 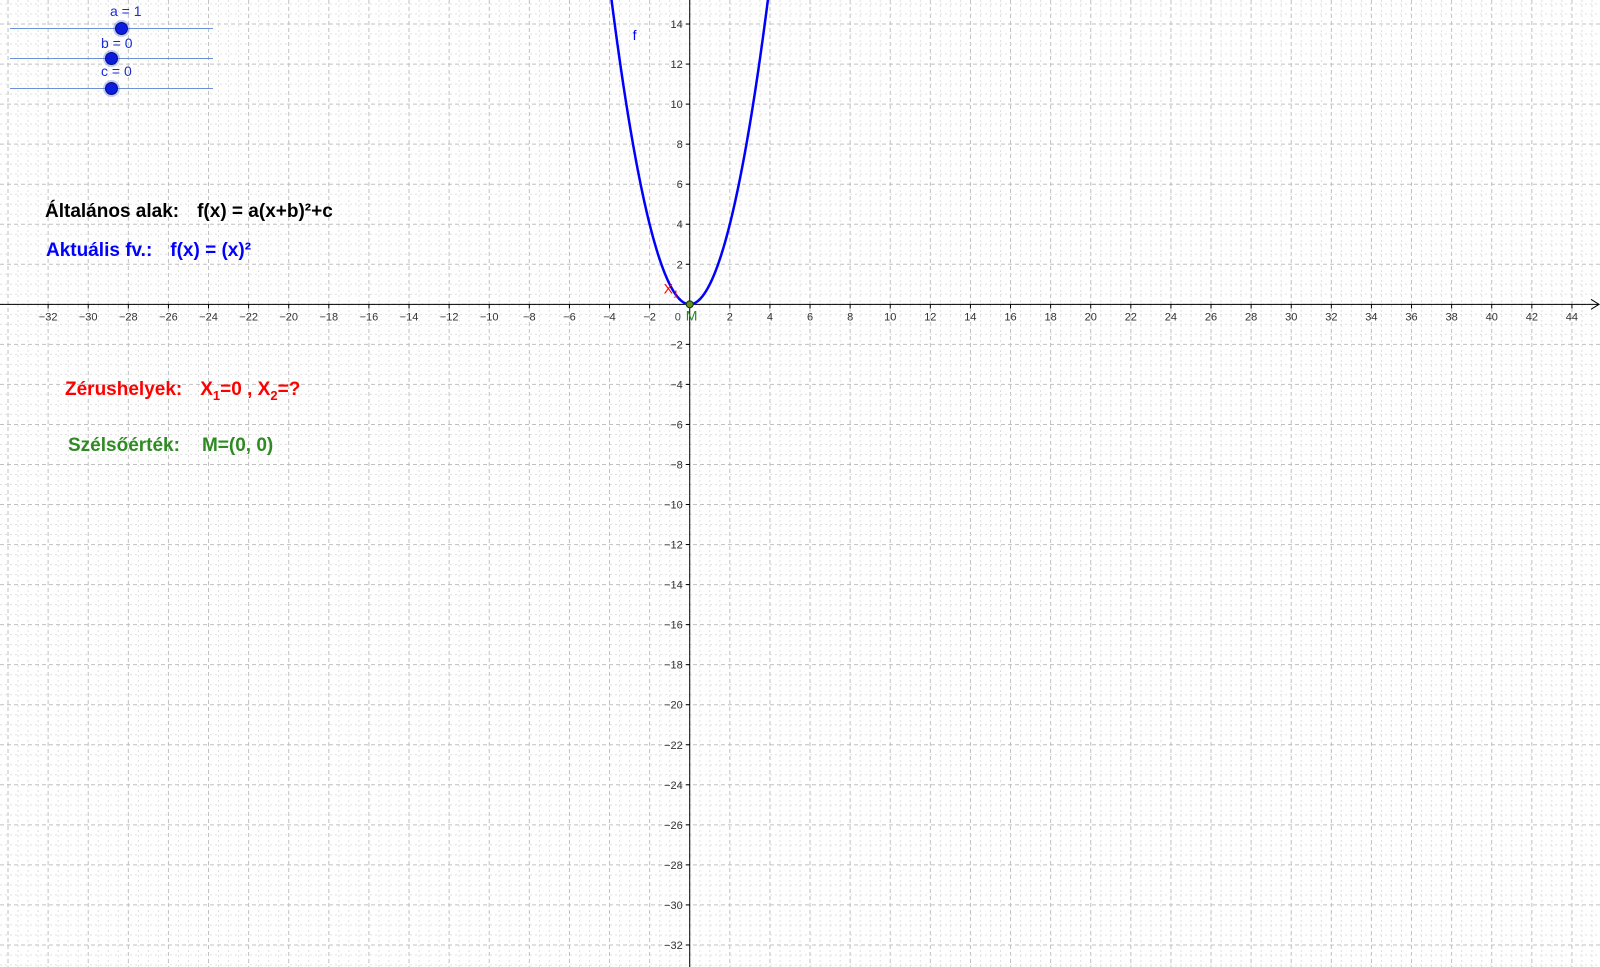 What do you see at coordinates (111, 88) in the screenshot?
I see `slider-c-handle` at bounding box center [111, 88].